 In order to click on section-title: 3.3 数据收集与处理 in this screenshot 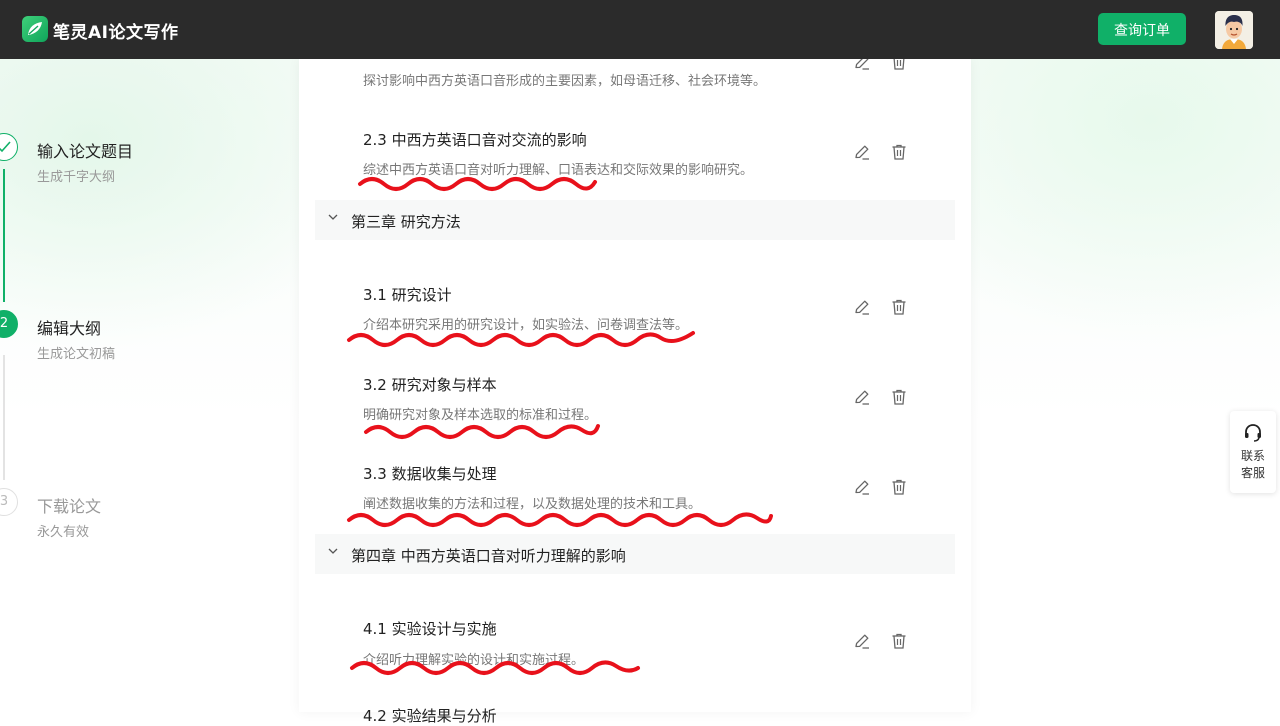, I will do `click(430, 473)`.